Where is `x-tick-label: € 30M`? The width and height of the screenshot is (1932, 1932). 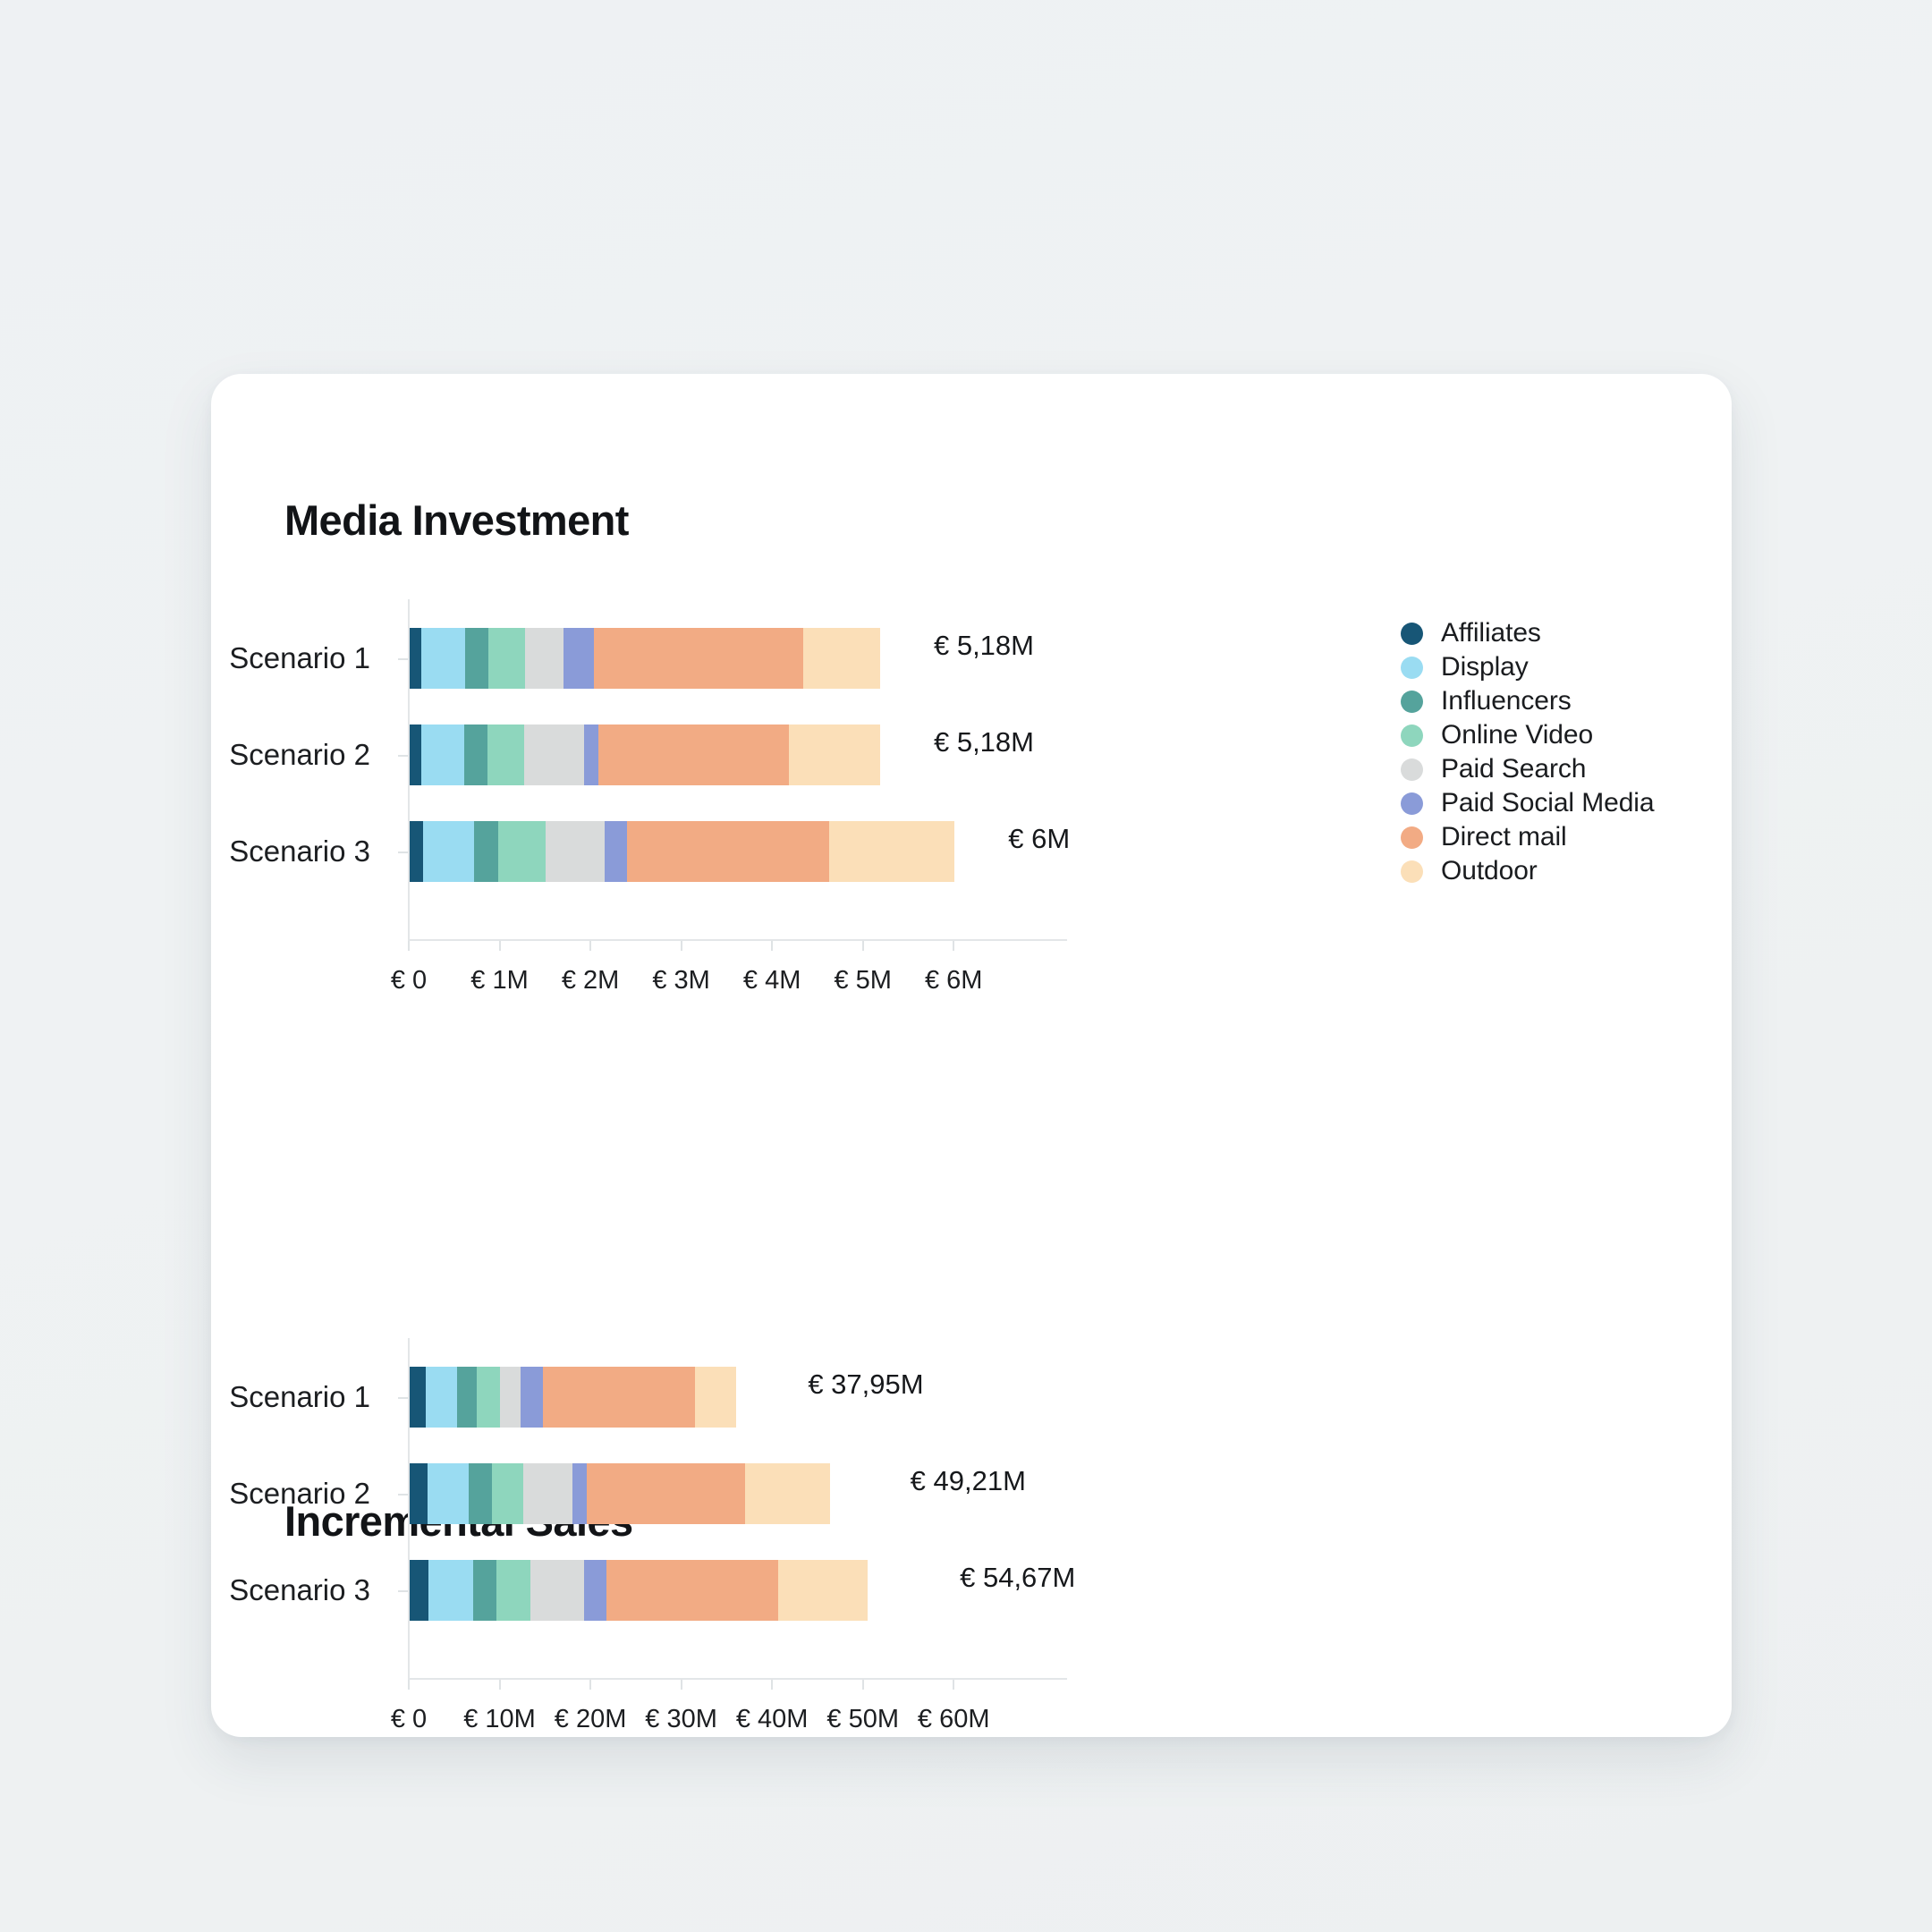
x-tick-label: € 30M is located at coordinates (681, 1719).